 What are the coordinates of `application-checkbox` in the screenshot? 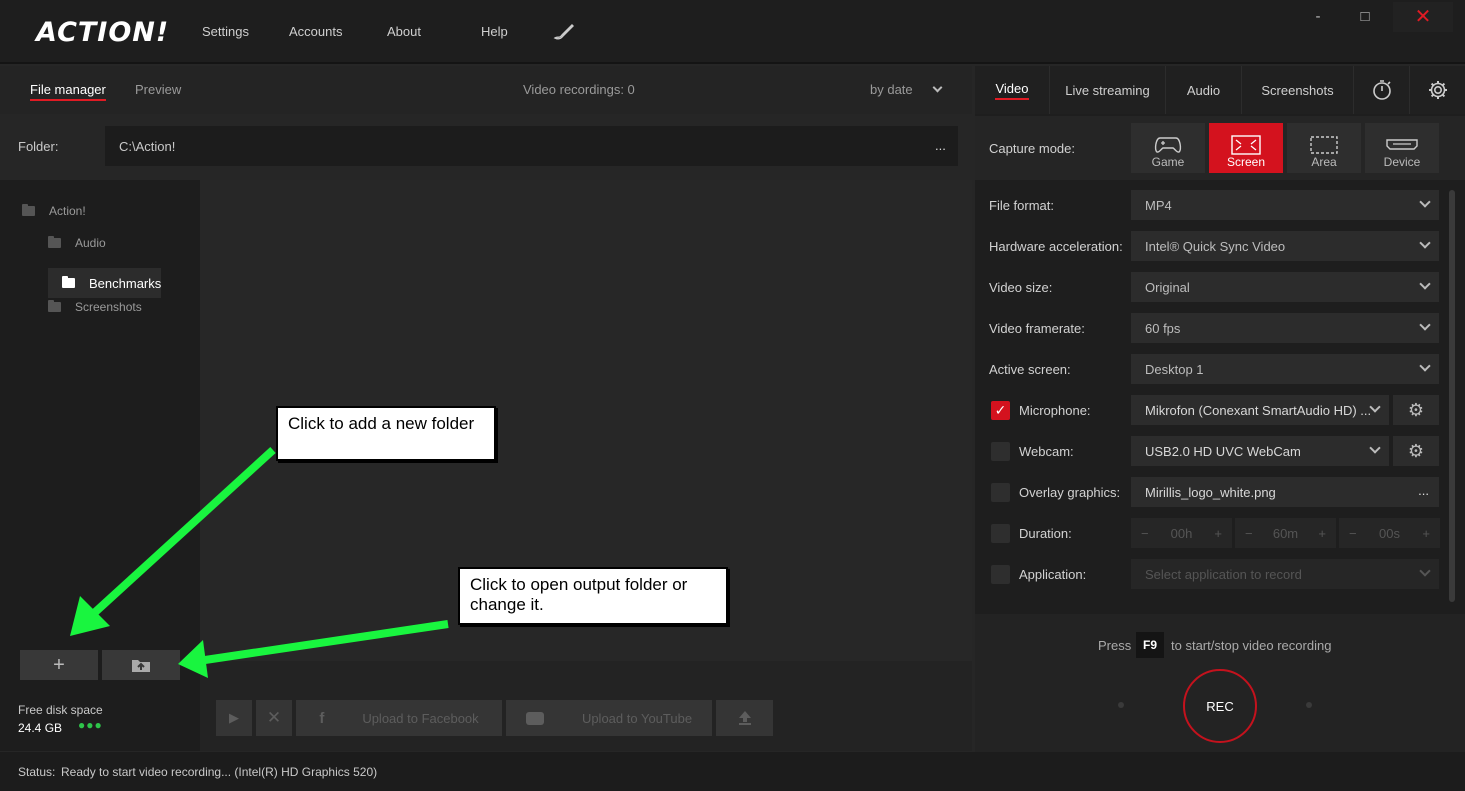 It's located at (1000, 574).